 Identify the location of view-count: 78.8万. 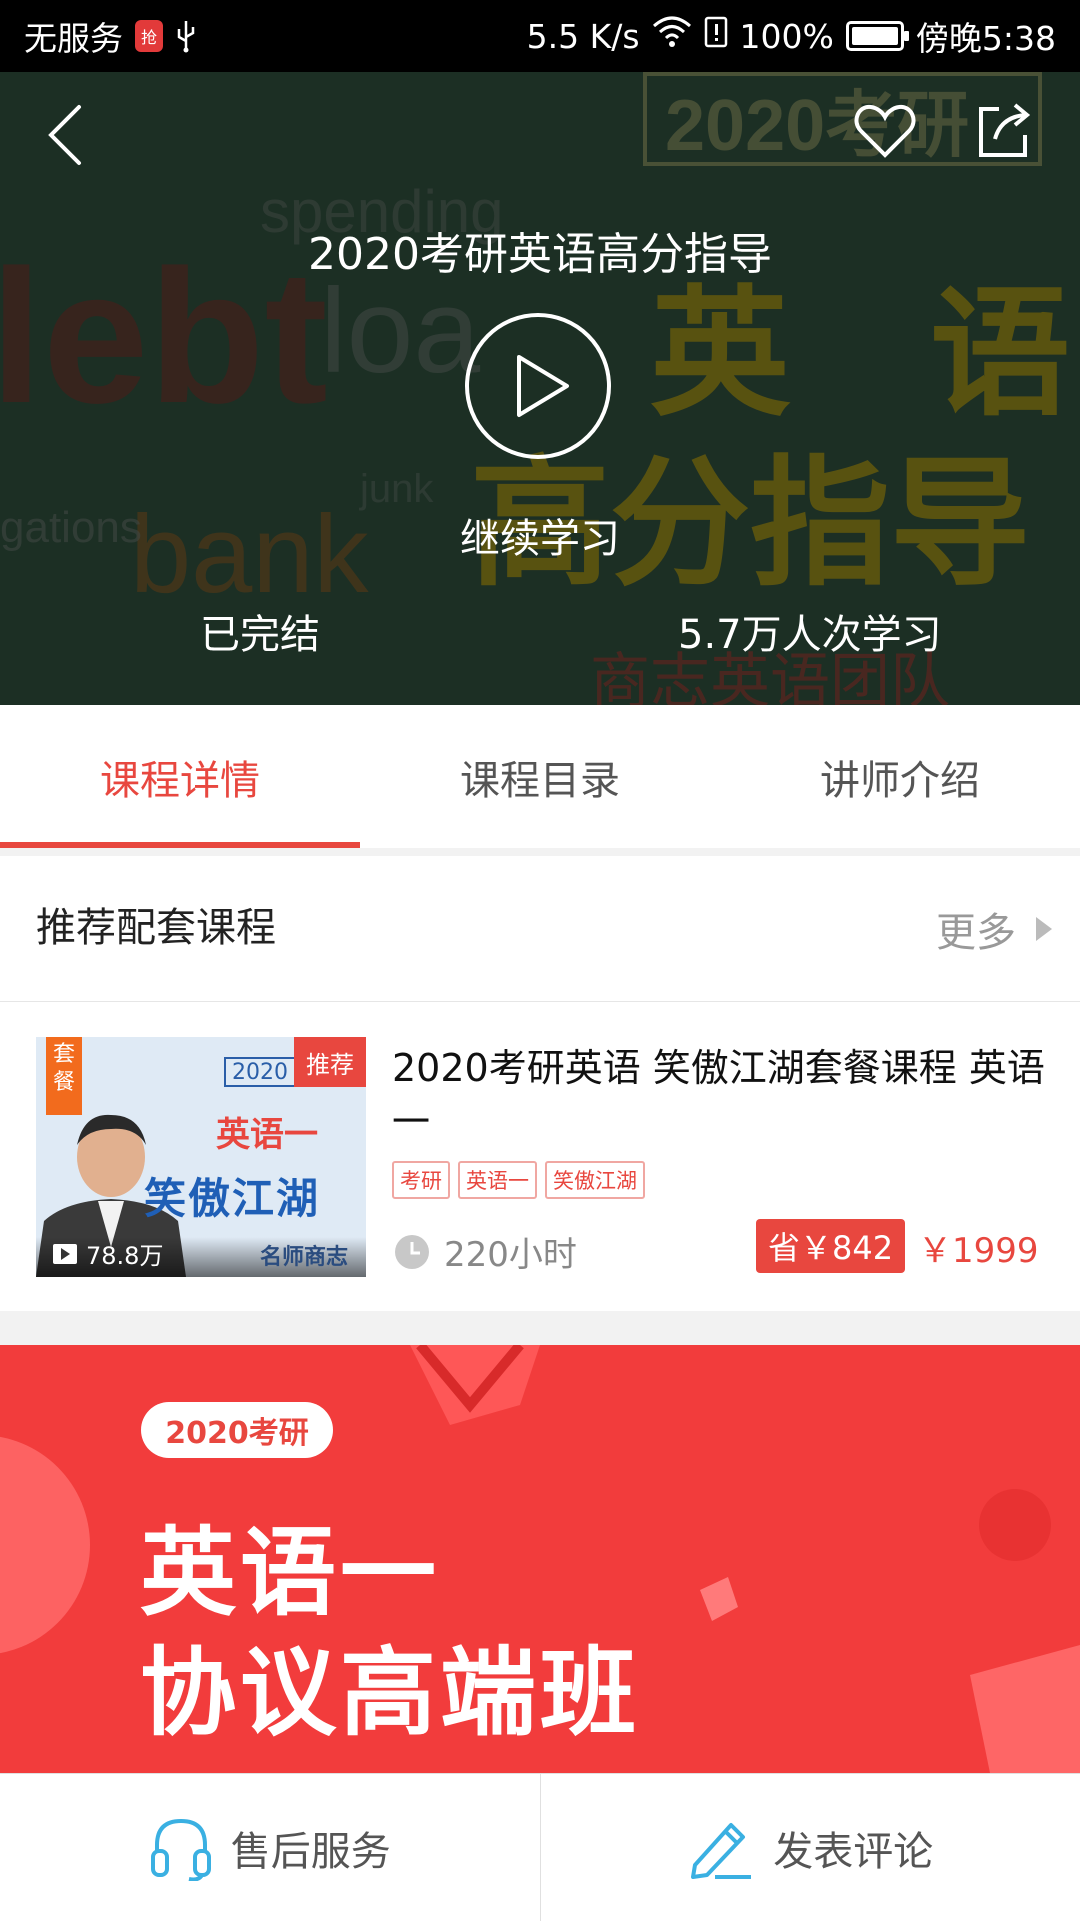
(107, 1253).